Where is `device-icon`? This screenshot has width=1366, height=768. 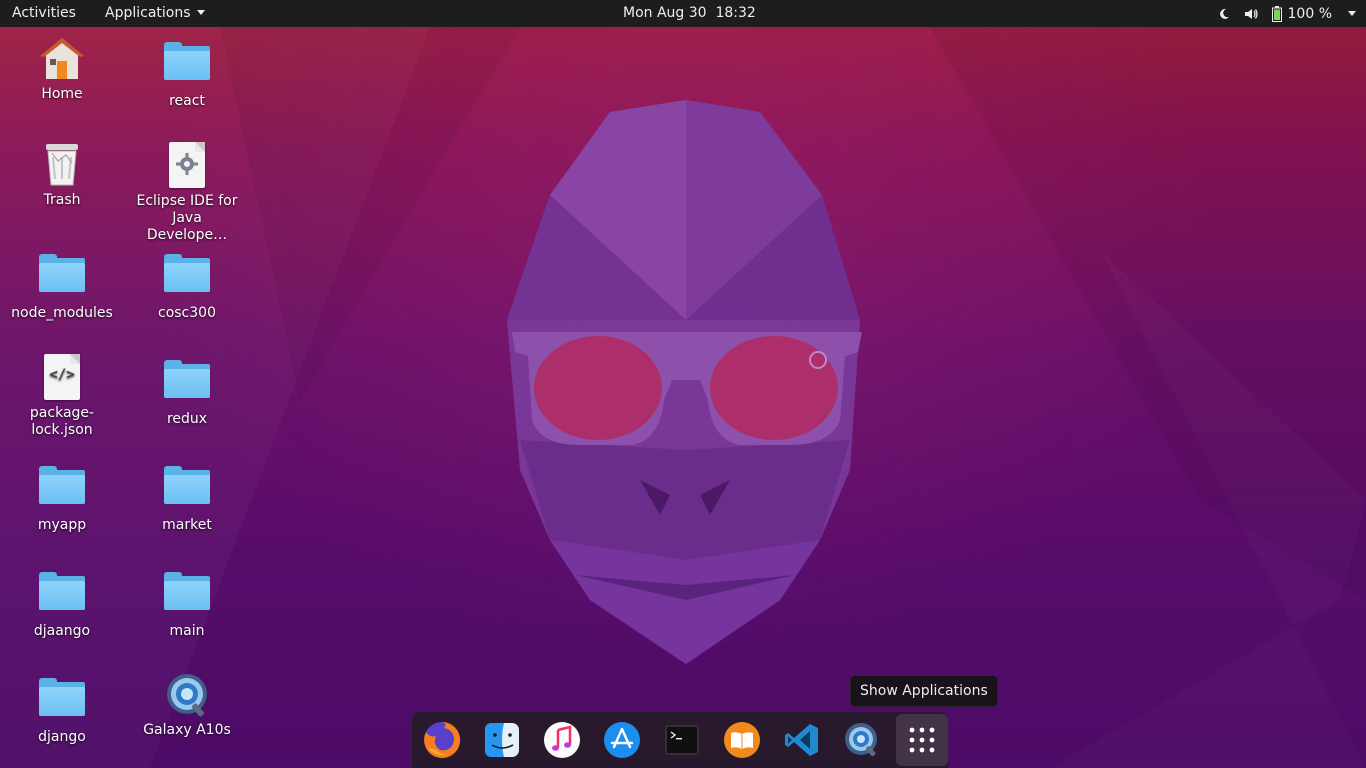
device-icon is located at coordinates (861, 740).